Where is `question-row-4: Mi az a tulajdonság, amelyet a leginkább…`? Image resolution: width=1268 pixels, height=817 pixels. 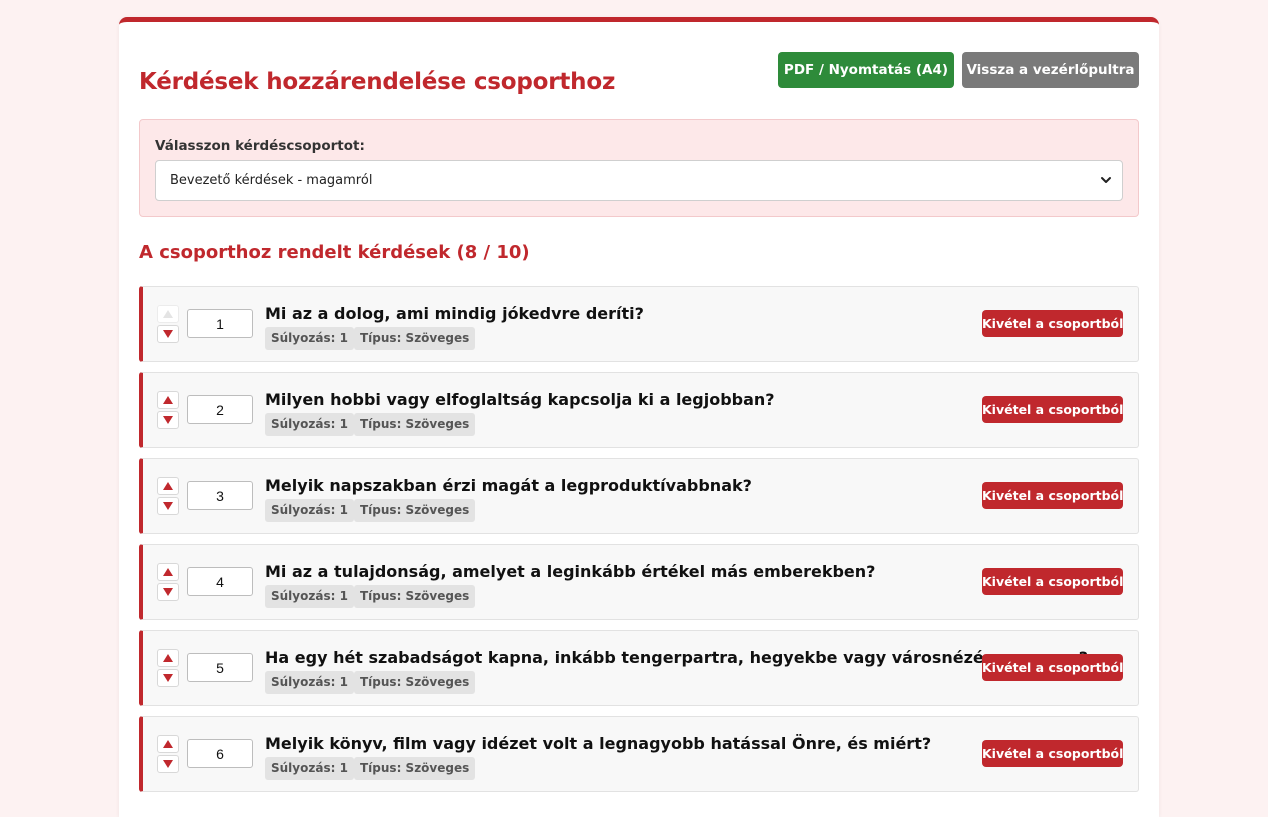 question-row-4: Mi az a tulajdonság, amelyet a leginkább… is located at coordinates (639, 582).